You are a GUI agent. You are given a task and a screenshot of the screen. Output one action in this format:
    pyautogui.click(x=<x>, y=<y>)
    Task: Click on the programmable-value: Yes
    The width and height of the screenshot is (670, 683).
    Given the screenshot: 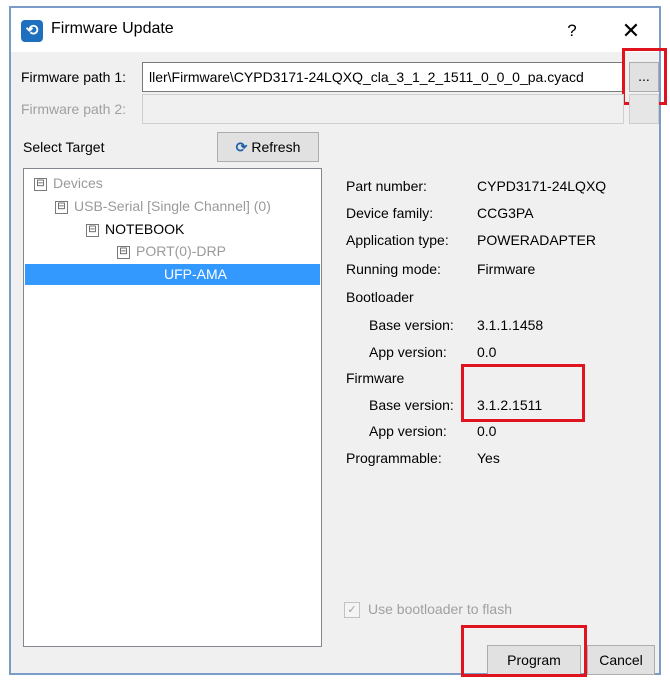 What is the action you would take?
    pyautogui.click(x=488, y=458)
    